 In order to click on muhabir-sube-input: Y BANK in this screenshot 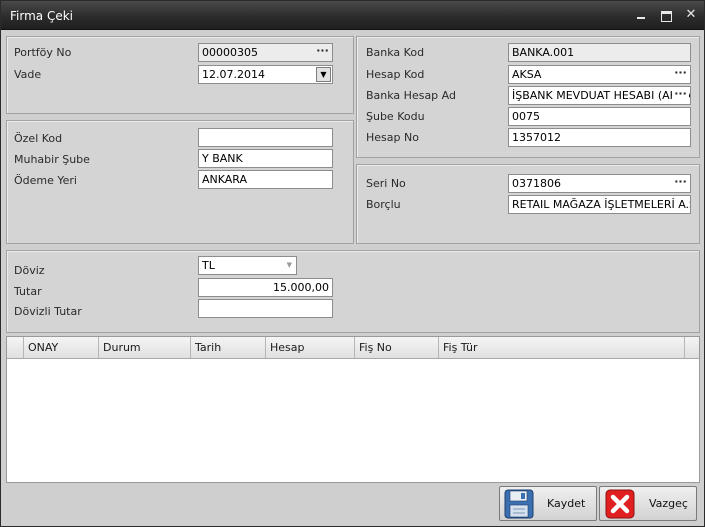, I will do `click(265, 158)`.